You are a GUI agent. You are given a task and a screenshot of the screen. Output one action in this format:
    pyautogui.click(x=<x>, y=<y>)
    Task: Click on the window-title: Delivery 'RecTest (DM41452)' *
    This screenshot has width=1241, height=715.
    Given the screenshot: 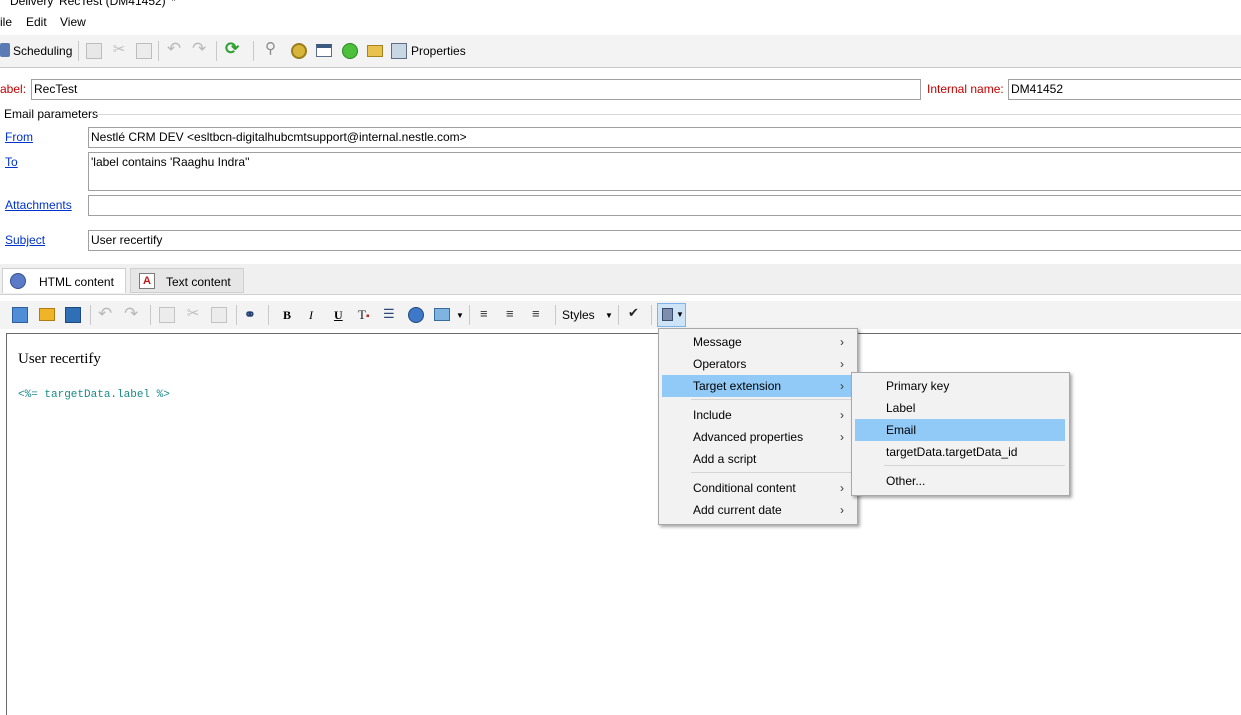 What is the action you would take?
    pyautogui.click(x=93, y=4)
    